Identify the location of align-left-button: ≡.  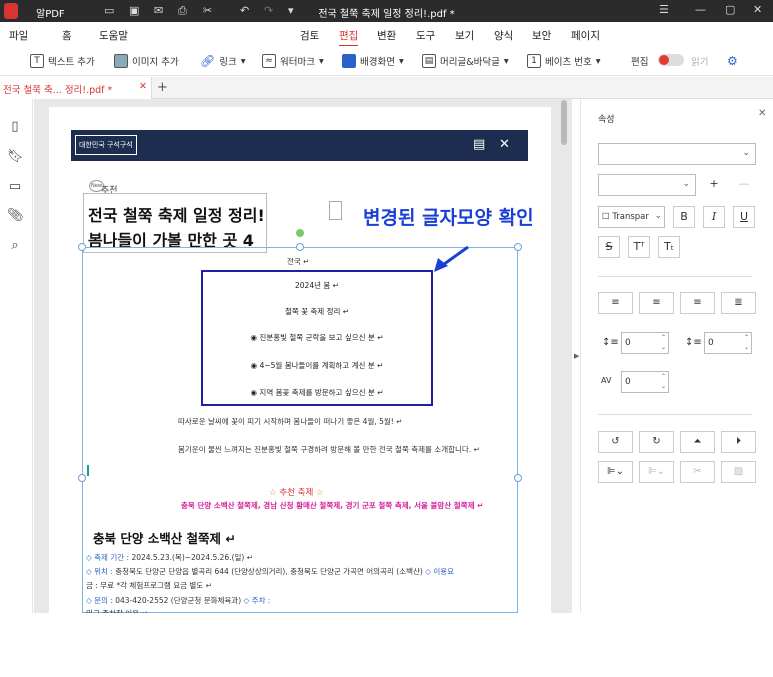
(615, 303).